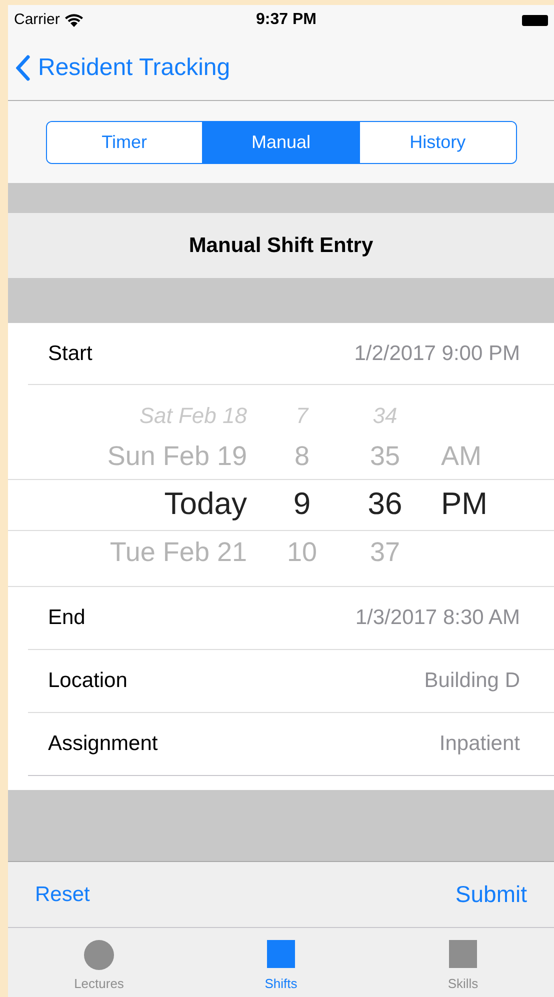  What do you see at coordinates (87, 681) in the screenshot?
I see `field-label: Location` at bounding box center [87, 681].